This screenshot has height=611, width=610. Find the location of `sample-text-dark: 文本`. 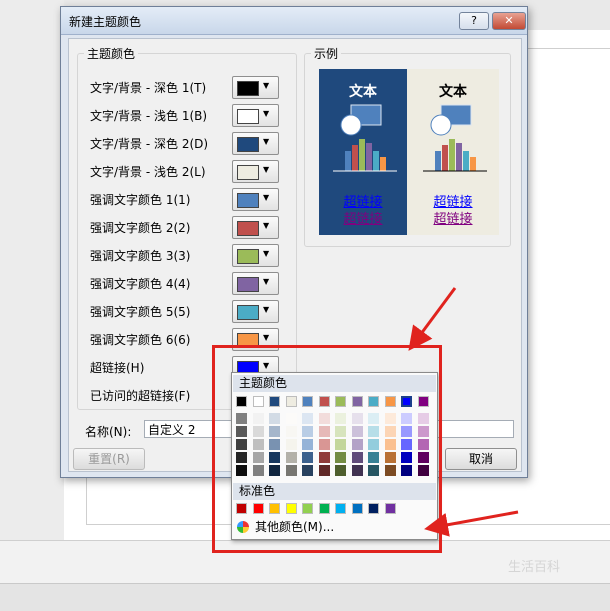

sample-text-dark: 文本 is located at coordinates (363, 92).